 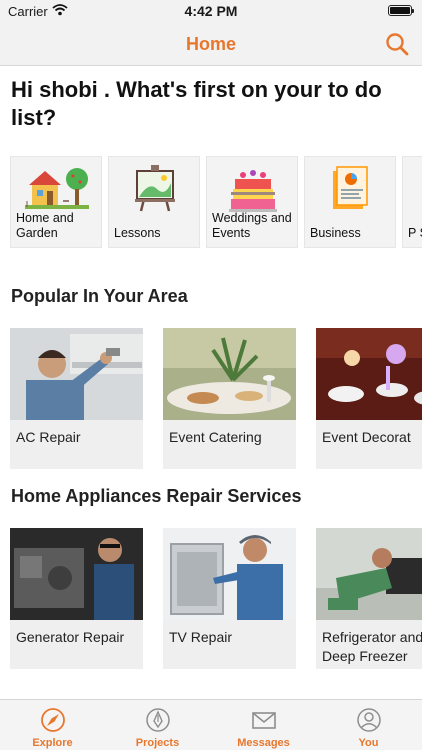 What do you see at coordinates (368, 743) in the screenshot?
I see `tab-label: You` at bounding box center [368, 743].